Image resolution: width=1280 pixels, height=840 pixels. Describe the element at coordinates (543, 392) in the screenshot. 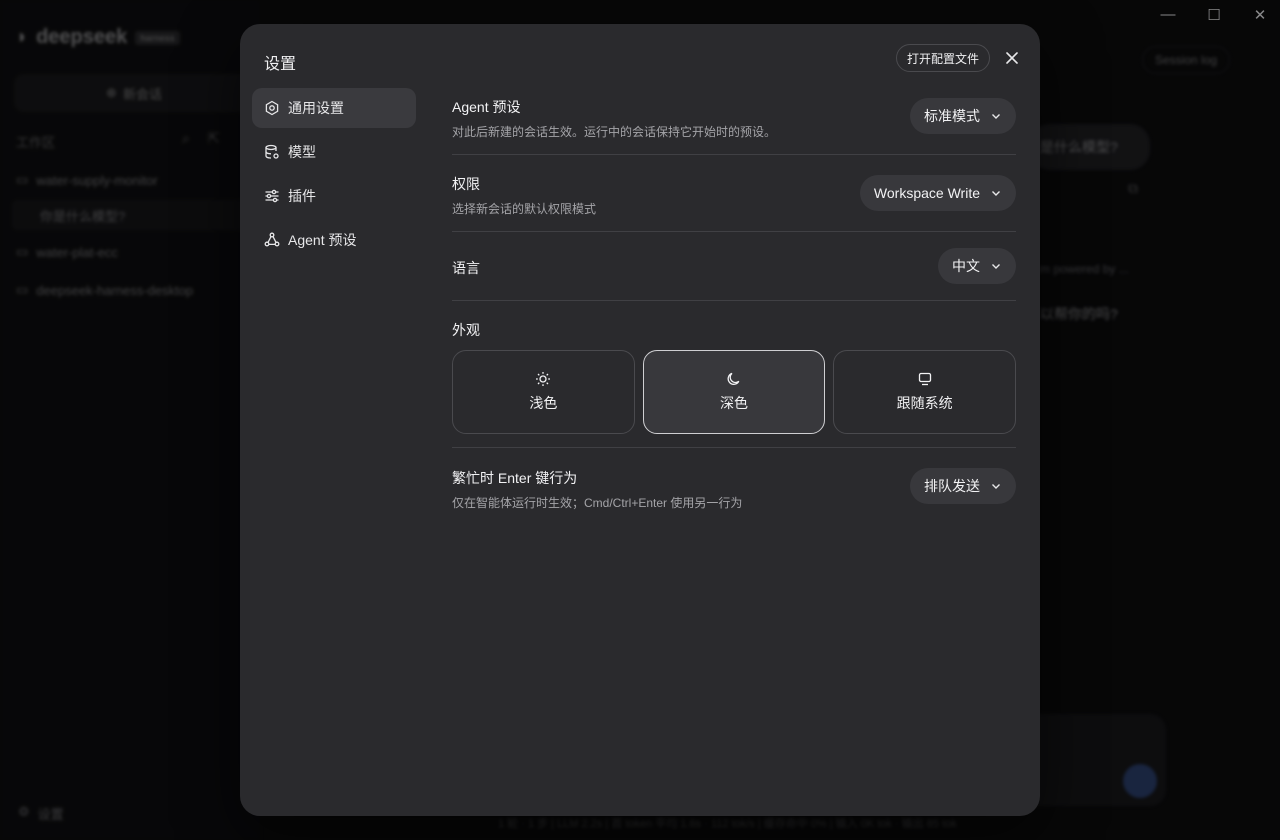

I see `theme-light-option: 浅色` at that location.